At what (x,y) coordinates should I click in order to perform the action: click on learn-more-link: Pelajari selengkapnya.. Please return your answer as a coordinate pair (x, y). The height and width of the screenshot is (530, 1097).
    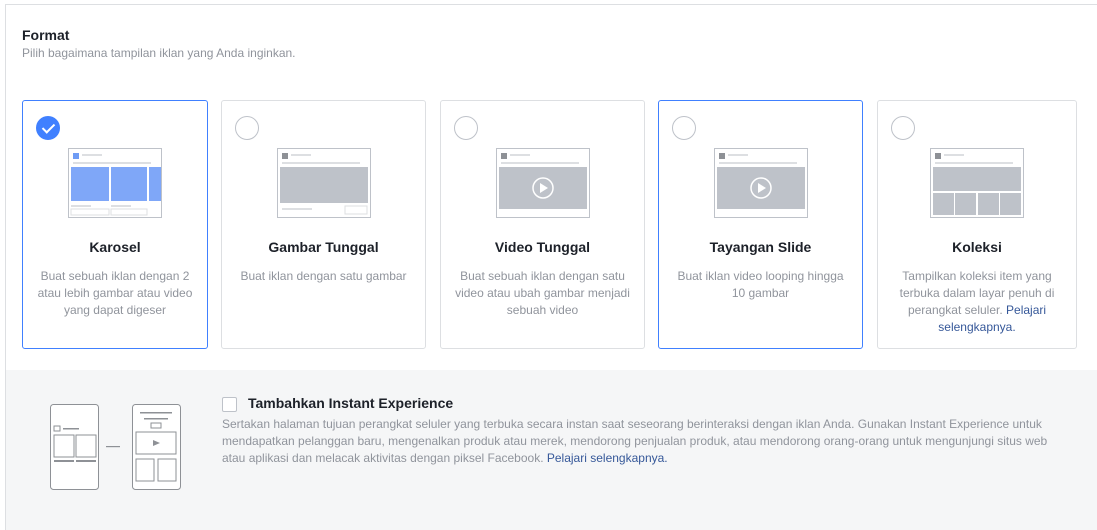
    Looking at the image, I should click on (607, 458).